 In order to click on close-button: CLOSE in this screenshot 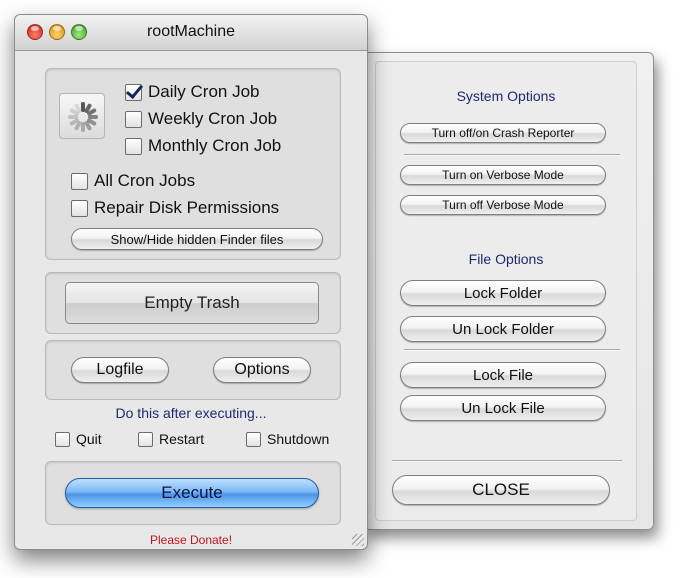, I will do `click(501, 490)`.